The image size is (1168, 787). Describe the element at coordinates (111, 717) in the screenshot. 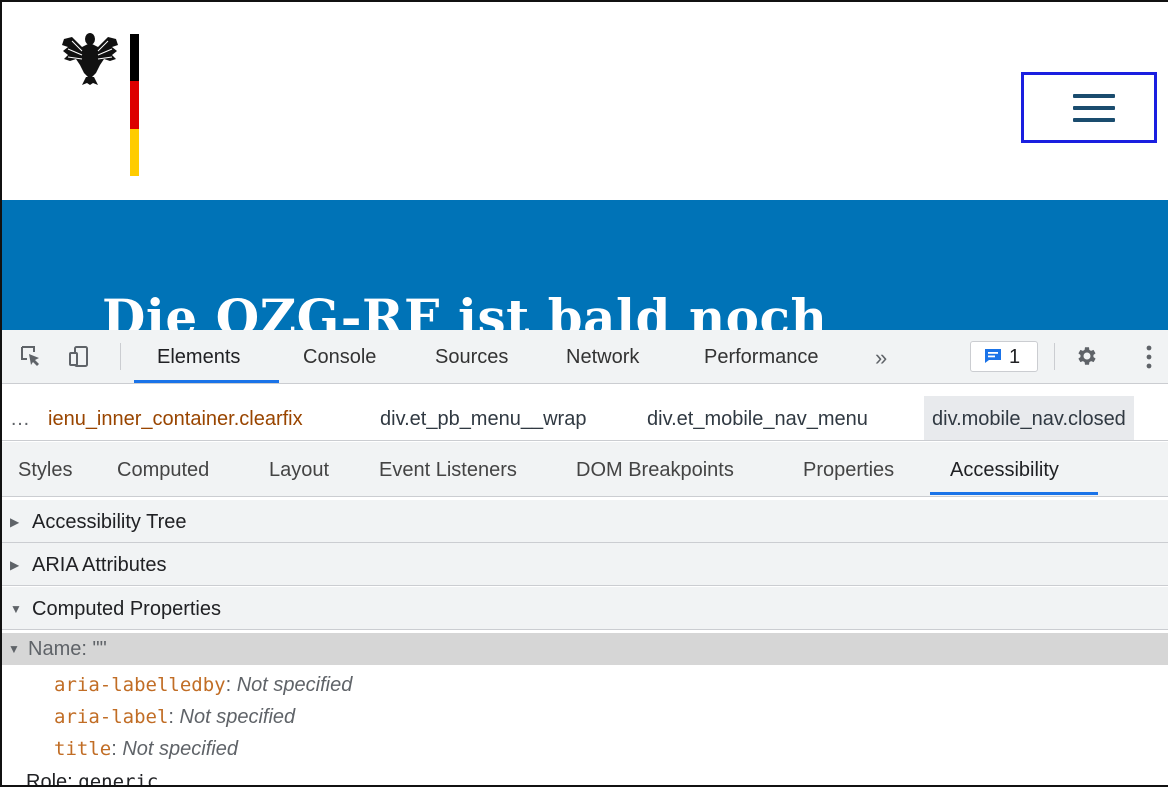

I see `property-key: aria-label` at that location.